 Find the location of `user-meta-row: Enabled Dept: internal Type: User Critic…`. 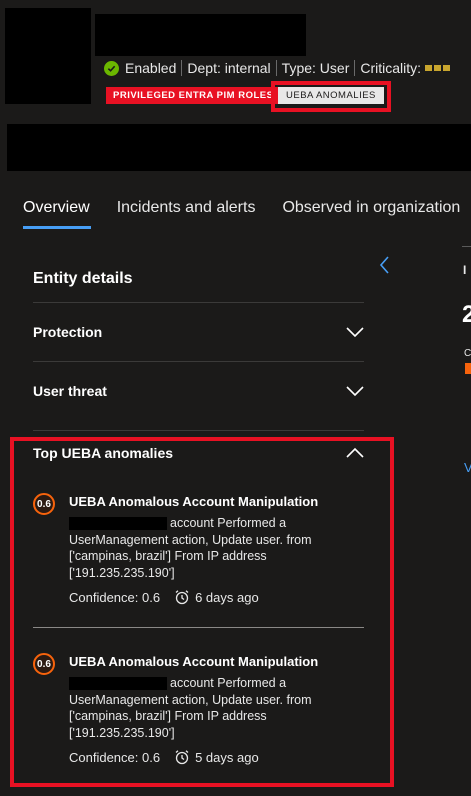

user-meta-row: Enabled Dept: internal Type: User Critic… is located at coordinates (277, 68).